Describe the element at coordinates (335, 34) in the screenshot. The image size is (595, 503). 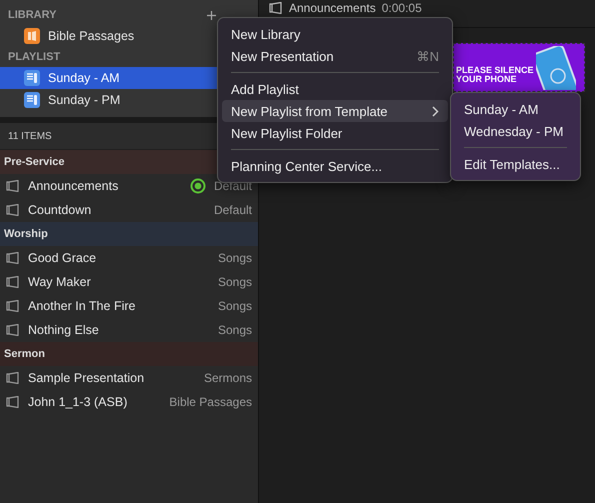
I see `menu-item: New Library` at that location.